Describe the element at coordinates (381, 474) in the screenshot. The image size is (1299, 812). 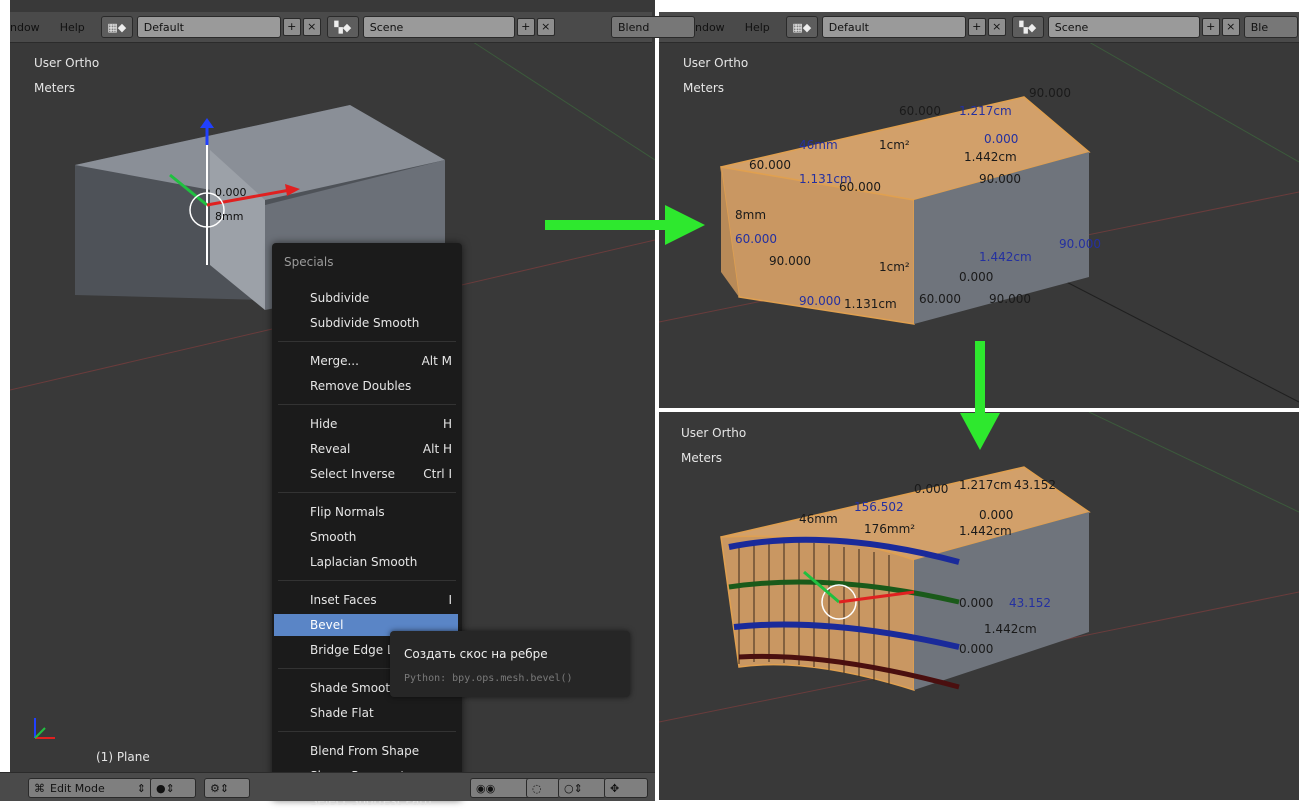
I see `menu-item-select-inverse: Select Inverse Ctrl I` at that location.